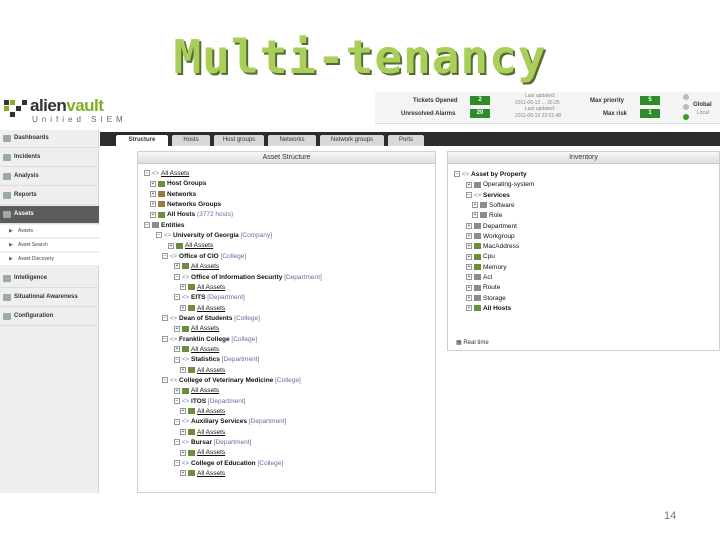  I want to click on local-label: Local, so click(703, 113).